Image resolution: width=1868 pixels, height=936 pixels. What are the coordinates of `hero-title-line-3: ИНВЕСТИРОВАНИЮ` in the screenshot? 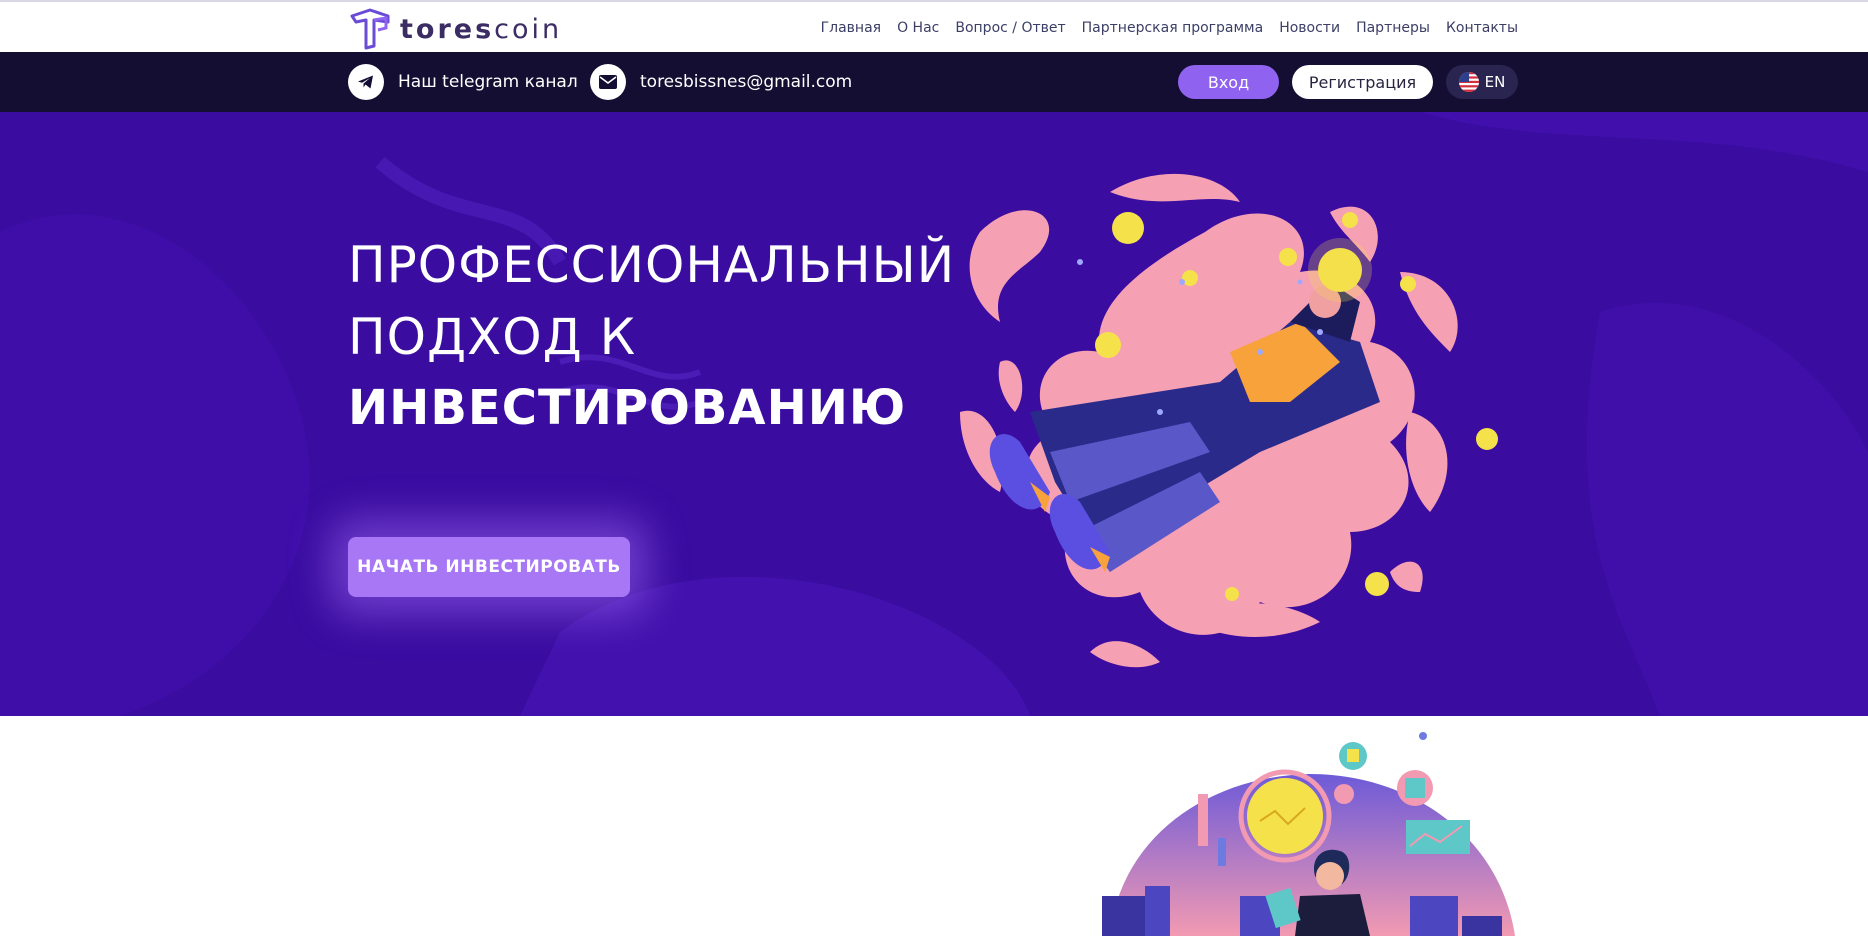 It's located at (627, 408).